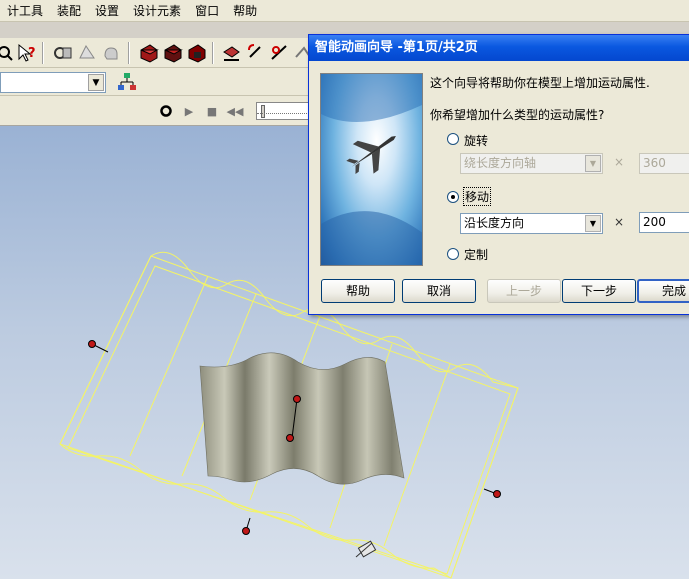 This screenshot has width=689, height=579. What do you see at coordinates (127, 82) in the screenshot?
I see `hierarchy-icon` at bounding box center [127, 82].